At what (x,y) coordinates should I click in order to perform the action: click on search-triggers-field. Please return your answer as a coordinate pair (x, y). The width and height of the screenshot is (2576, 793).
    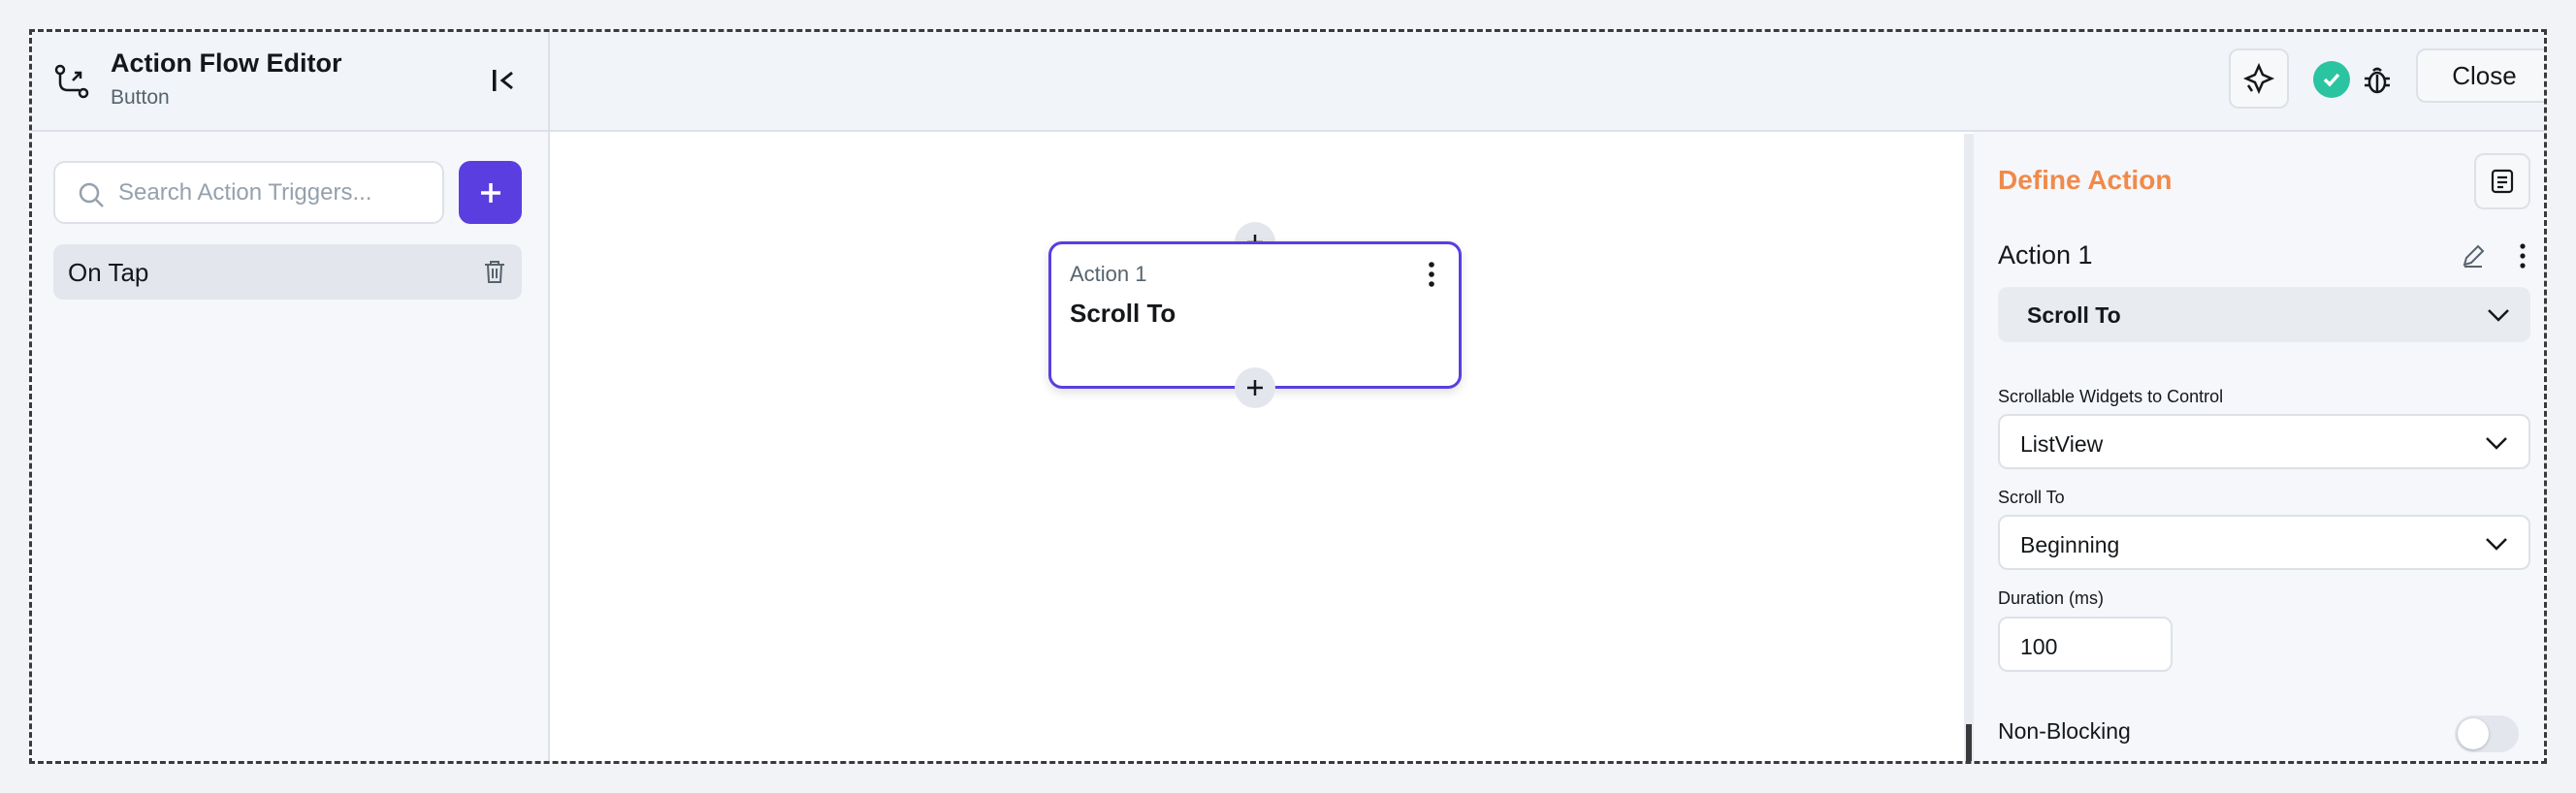
    Looking at the image, I should click on (248, 192).